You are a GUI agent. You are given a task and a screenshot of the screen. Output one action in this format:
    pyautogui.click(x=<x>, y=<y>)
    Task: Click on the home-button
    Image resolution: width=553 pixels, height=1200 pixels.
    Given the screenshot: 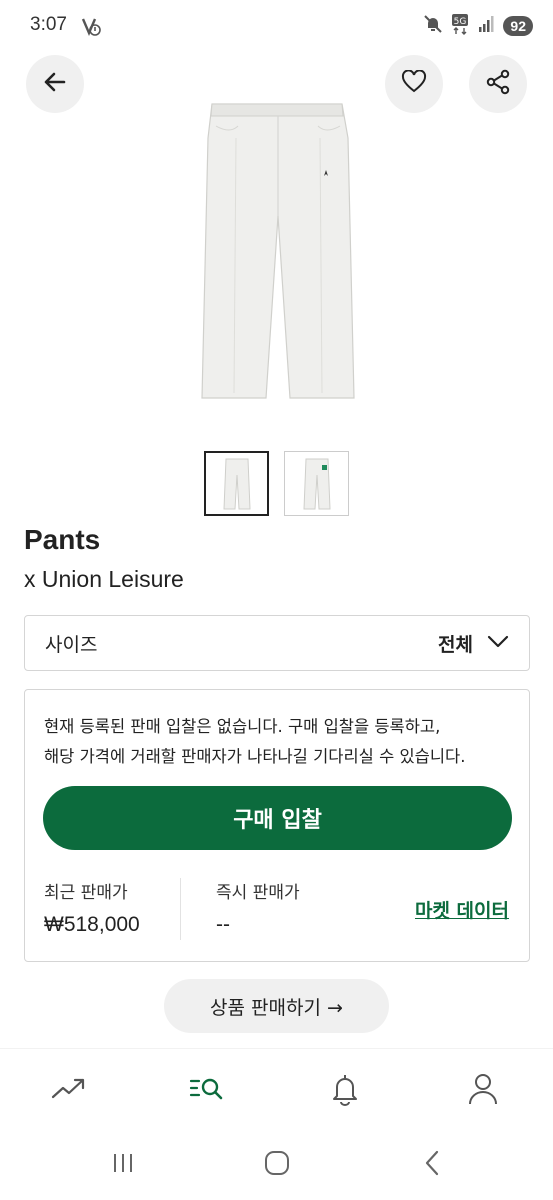 What is the action you would take?
    pyautogui.click(x=277, y=1165)
    